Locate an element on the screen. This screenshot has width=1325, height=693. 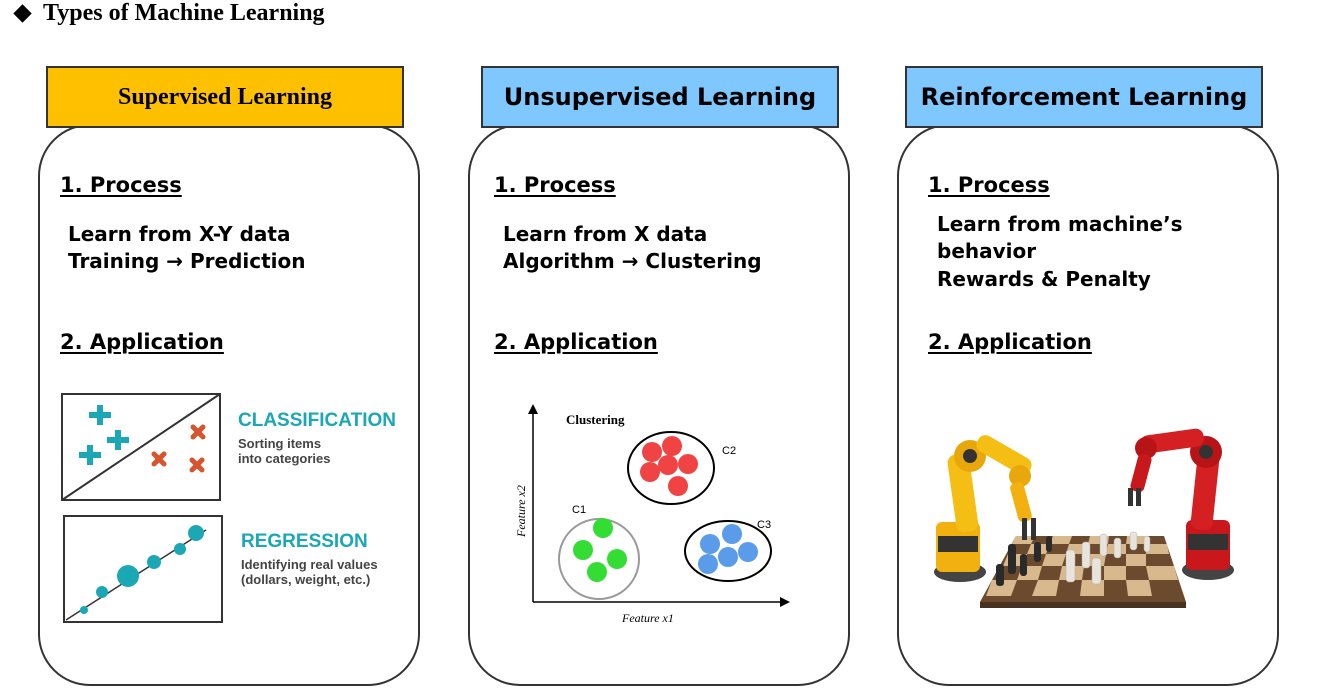
cluster-c1-label: C1 is located at coordinates (579, 510).